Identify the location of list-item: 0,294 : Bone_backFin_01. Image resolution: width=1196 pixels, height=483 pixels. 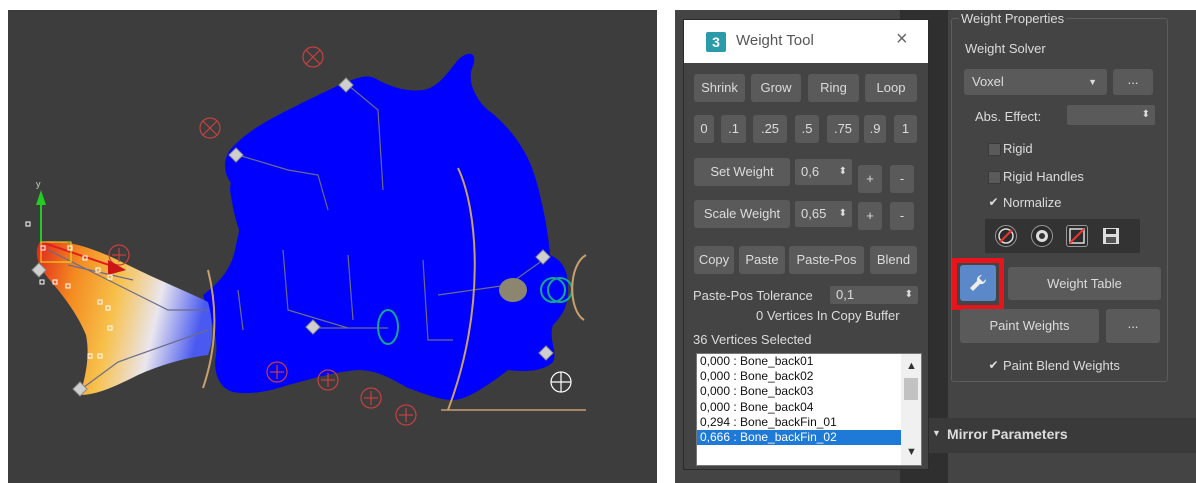
(809, 422).